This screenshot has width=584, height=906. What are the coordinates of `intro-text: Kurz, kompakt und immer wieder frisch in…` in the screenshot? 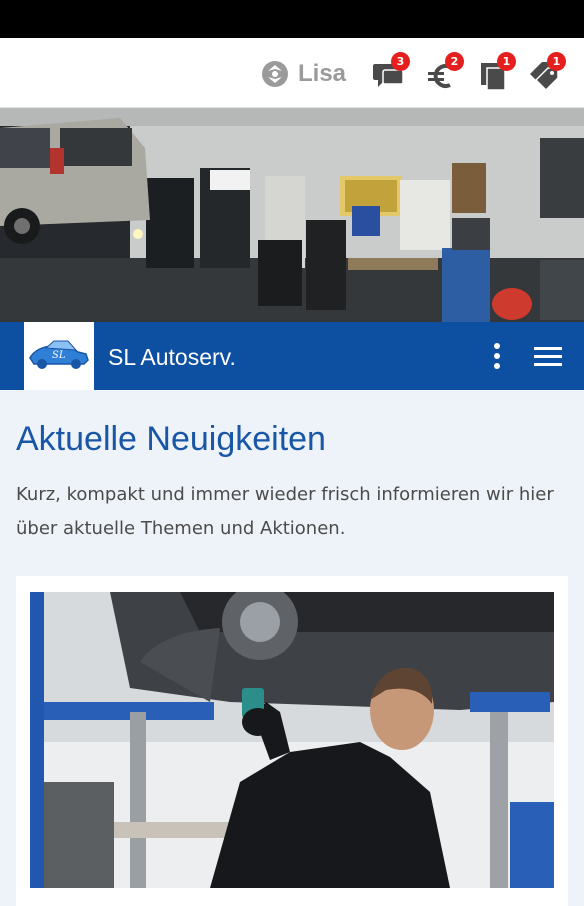 It's located at (285, 511).